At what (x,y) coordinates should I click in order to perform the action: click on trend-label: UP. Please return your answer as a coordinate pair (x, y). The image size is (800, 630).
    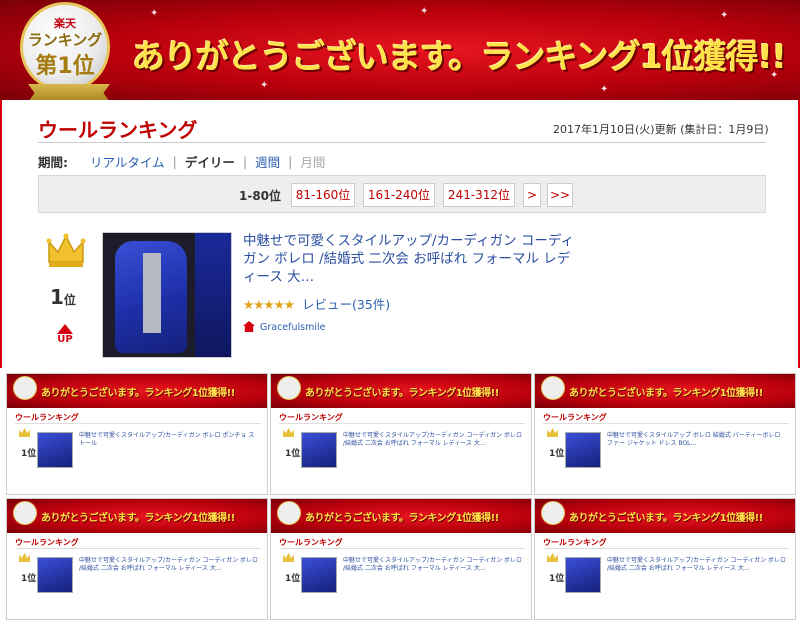
    Looking at the image, I should click on (65, 339).